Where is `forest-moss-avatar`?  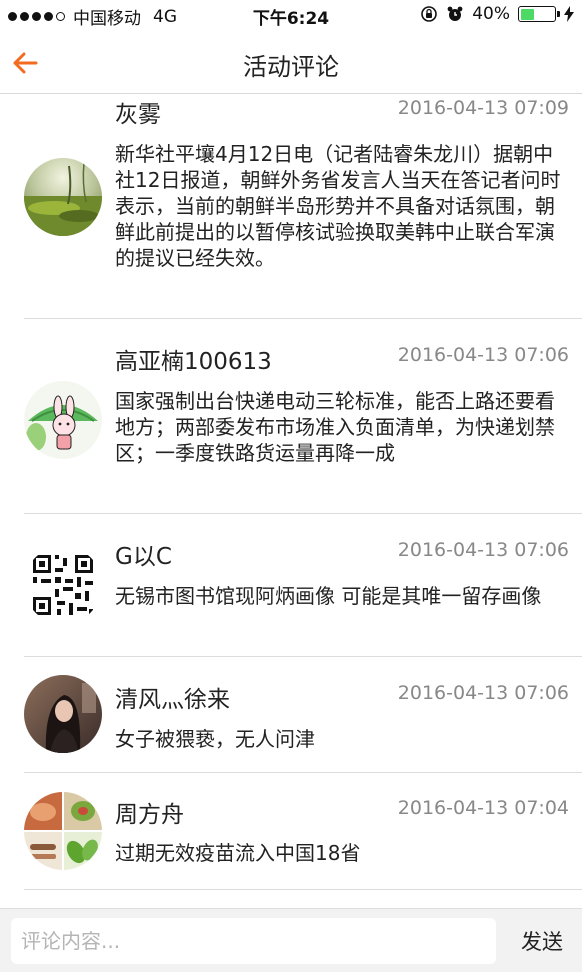
forest-moss-avatar is located at coordinates (63, 197).